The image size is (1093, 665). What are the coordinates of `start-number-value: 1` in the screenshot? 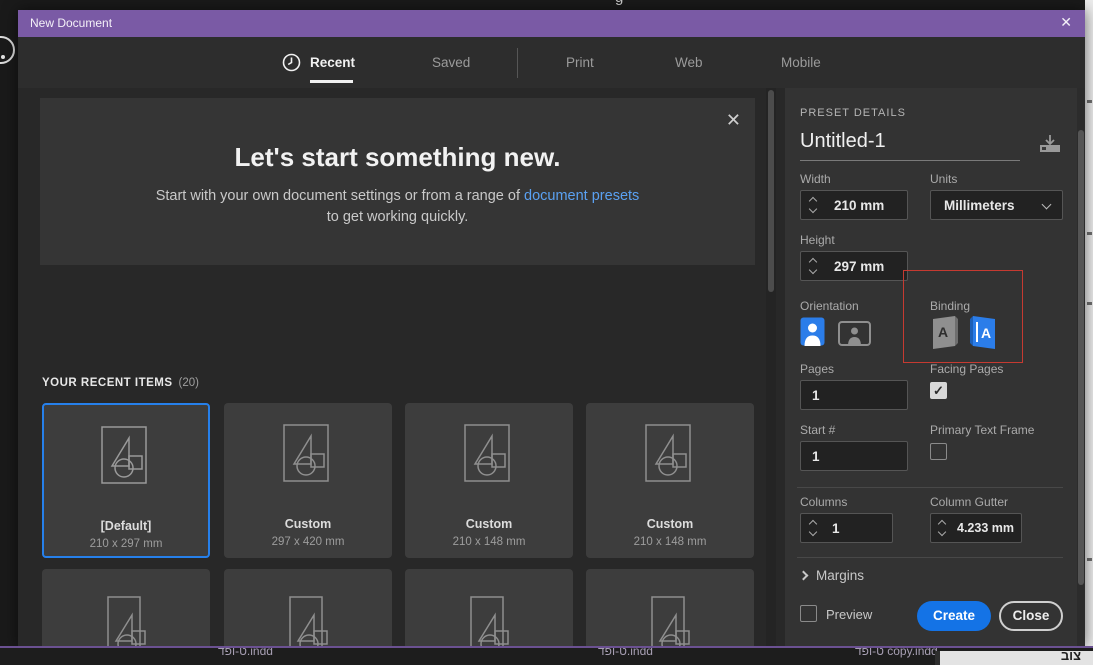 It's located at (816, 456).